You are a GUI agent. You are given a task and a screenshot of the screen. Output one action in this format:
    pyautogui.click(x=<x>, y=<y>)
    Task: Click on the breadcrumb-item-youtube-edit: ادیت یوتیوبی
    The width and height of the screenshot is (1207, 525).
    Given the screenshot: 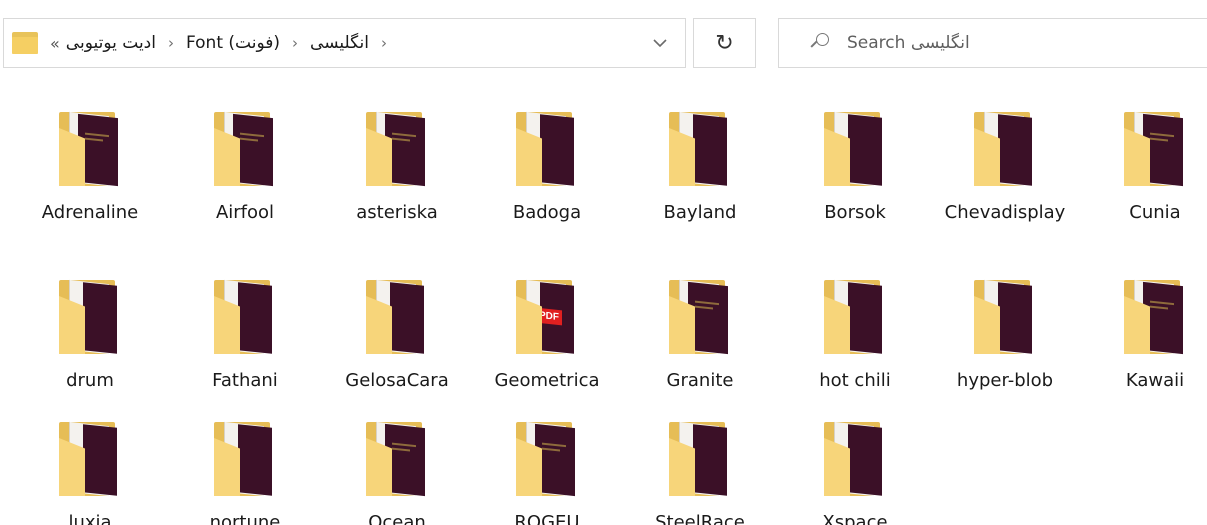 What is the action you would take?
    pyautogui.click(x=111, y=43)
    